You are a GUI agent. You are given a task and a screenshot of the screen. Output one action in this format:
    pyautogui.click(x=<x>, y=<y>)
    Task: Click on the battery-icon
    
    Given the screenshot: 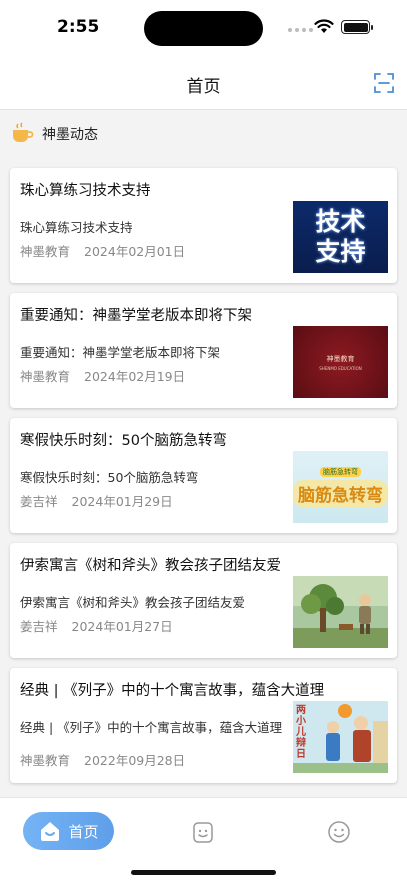 What is the action you would take?
    pyautogui.click(x=357, y=27)
    